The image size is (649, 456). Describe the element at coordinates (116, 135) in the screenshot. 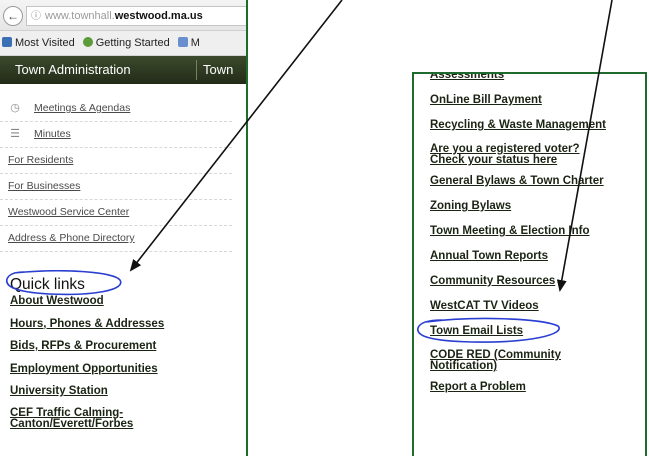

I see `side-item-minutes: ☰ Minutes` at that location.